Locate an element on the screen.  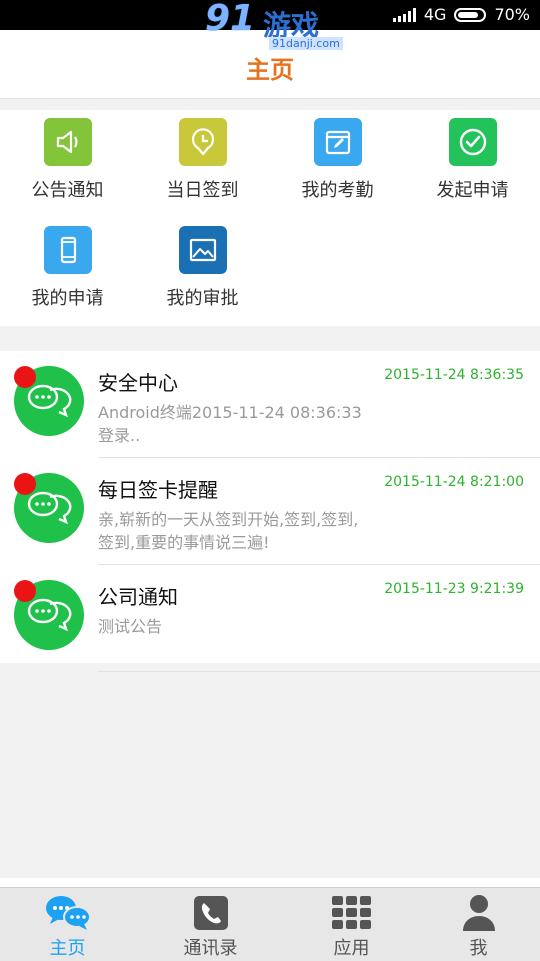
phone-handset-icon is located at coordinates (210, 913).